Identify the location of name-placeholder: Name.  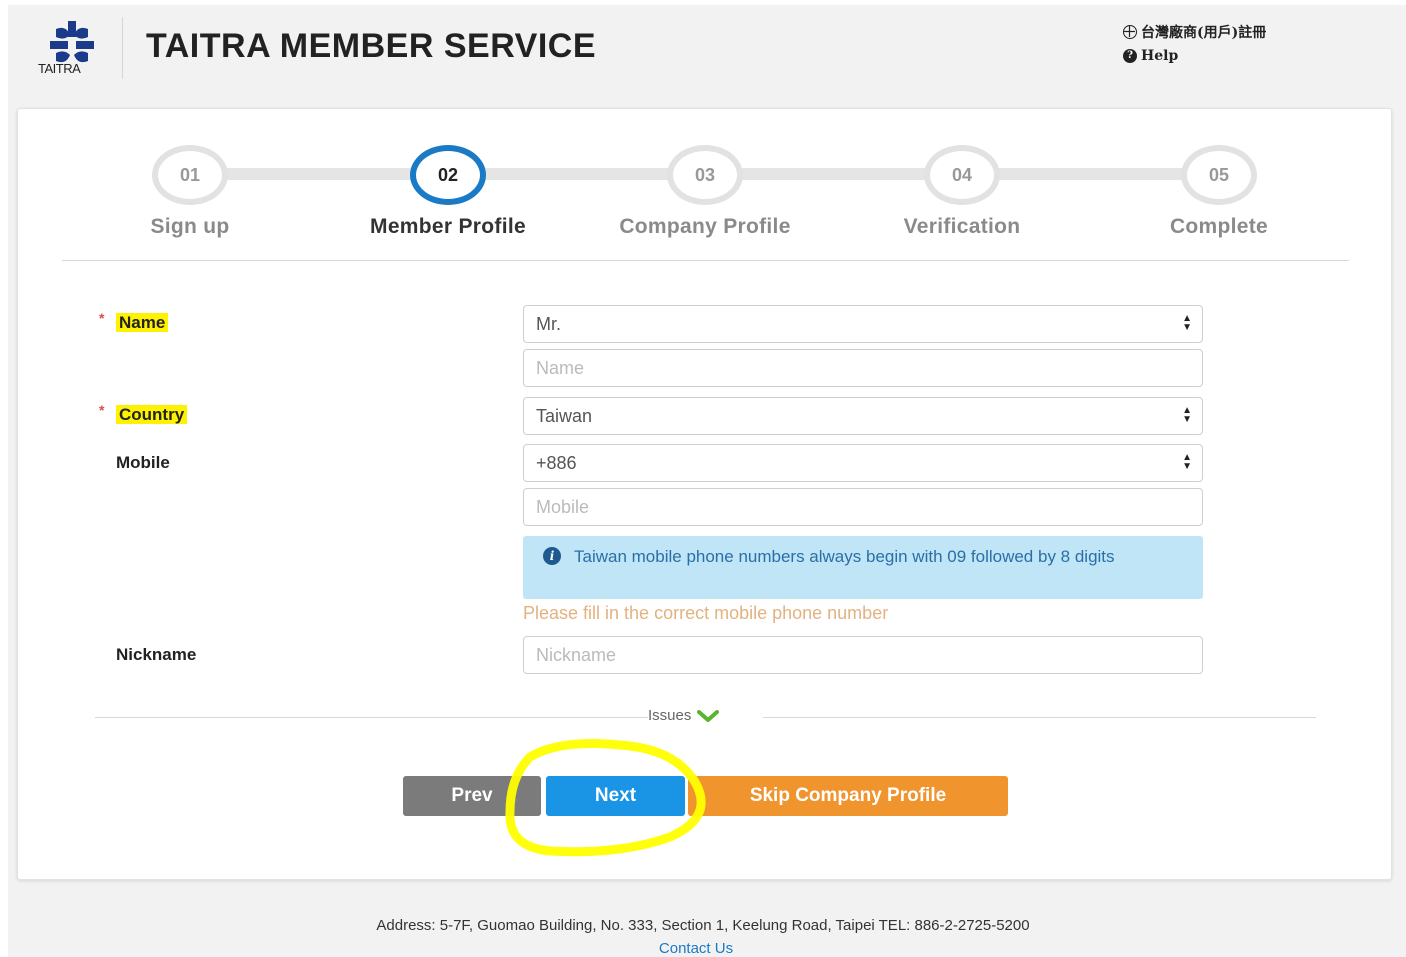
(560, 367).